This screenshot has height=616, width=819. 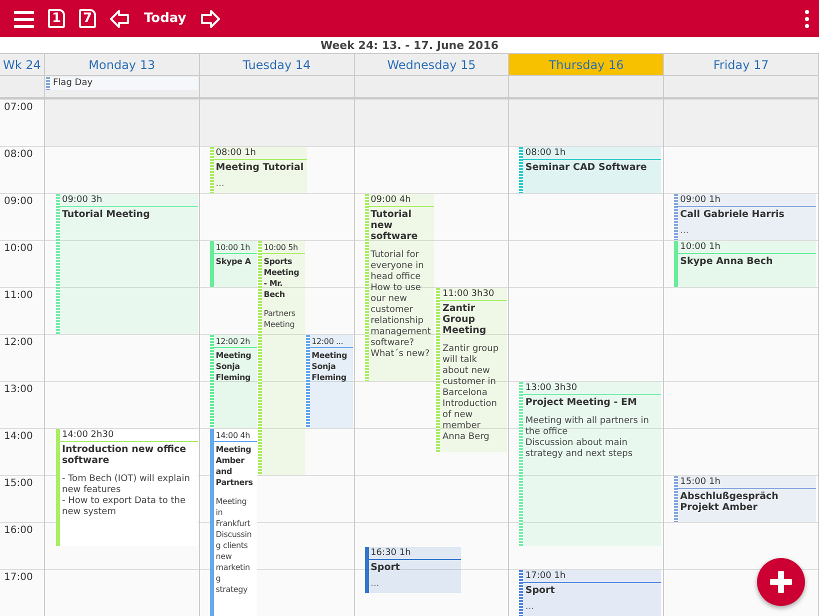 I want to click on event-description: Discussing clients new marketing strategy, so click(x=234, y=562).